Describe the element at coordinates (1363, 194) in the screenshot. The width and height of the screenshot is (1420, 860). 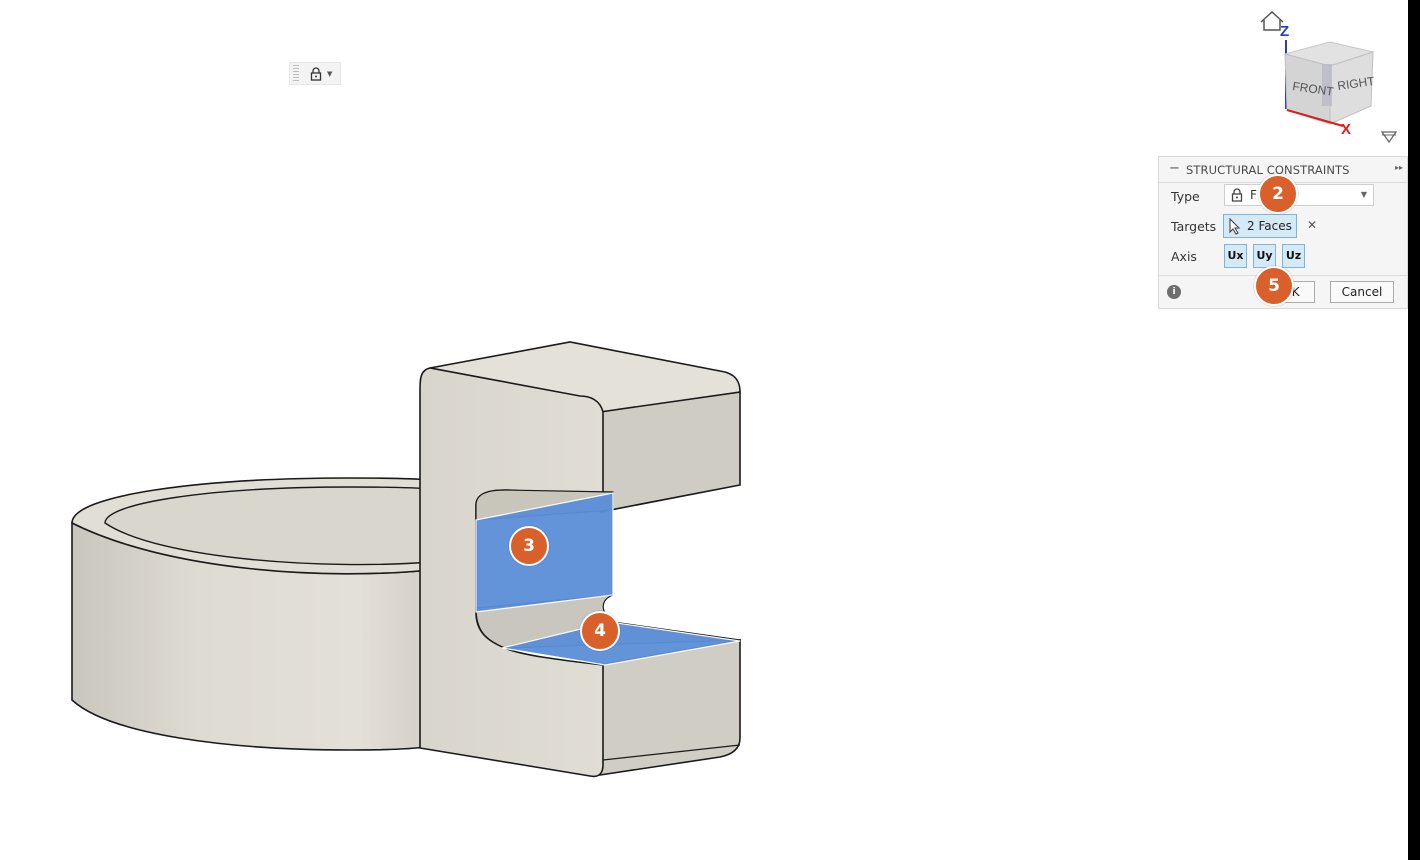
I see `chevron-down-icon: ▼` at that location.